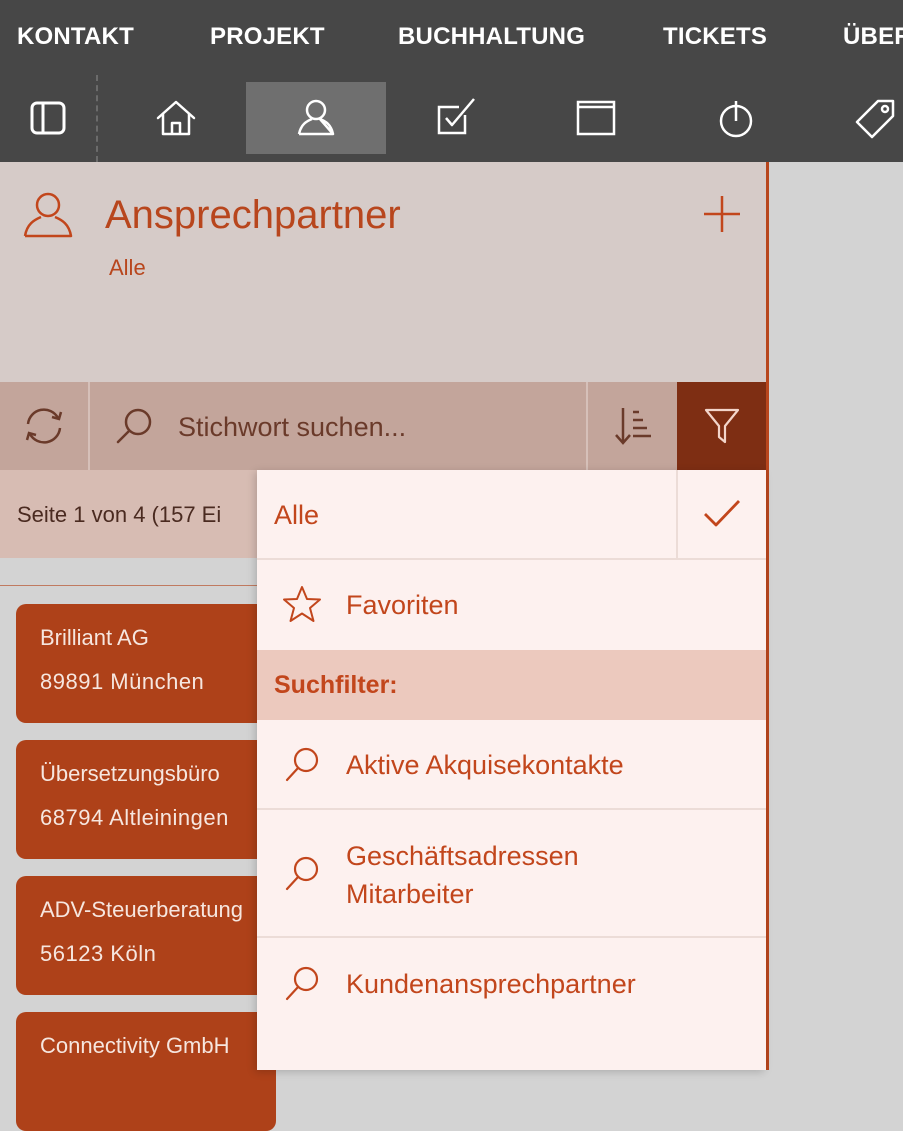  Describe the element at coordinates (336, 685) in the screenshot. I see `search-filter-title: Suchfilter:` at that location.